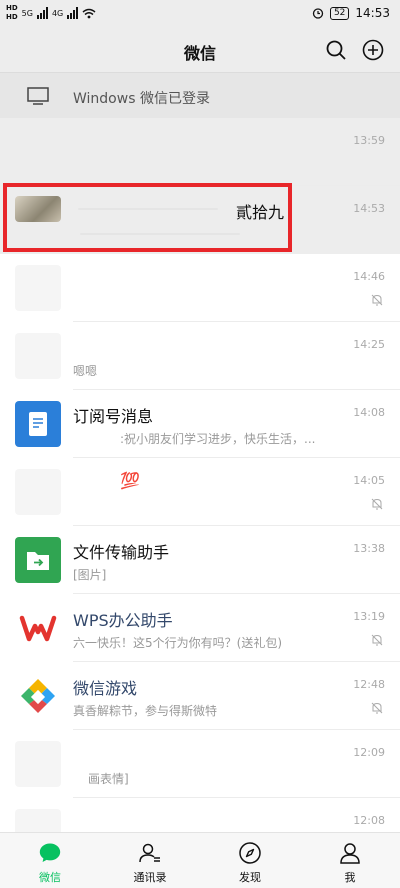 This screenshot has width=400, height=888. I want to click on tab-contacts: 通讯录, so click(150, 860).